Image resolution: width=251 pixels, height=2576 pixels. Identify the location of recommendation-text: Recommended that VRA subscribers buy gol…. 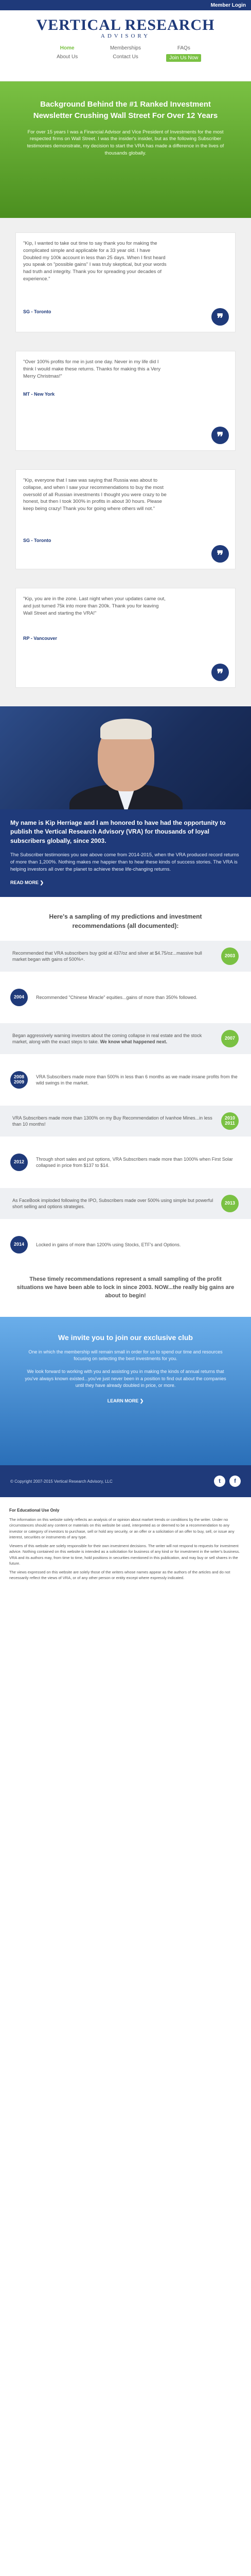
(107, 956).